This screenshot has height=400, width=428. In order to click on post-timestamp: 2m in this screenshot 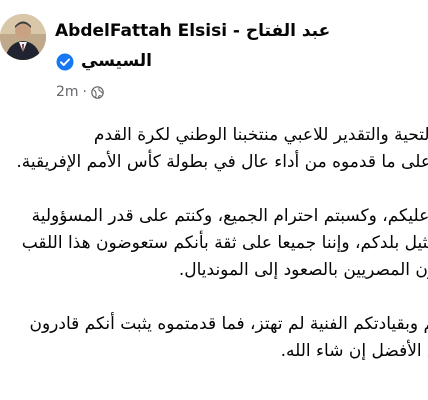, I will do `click(67, 92)`.